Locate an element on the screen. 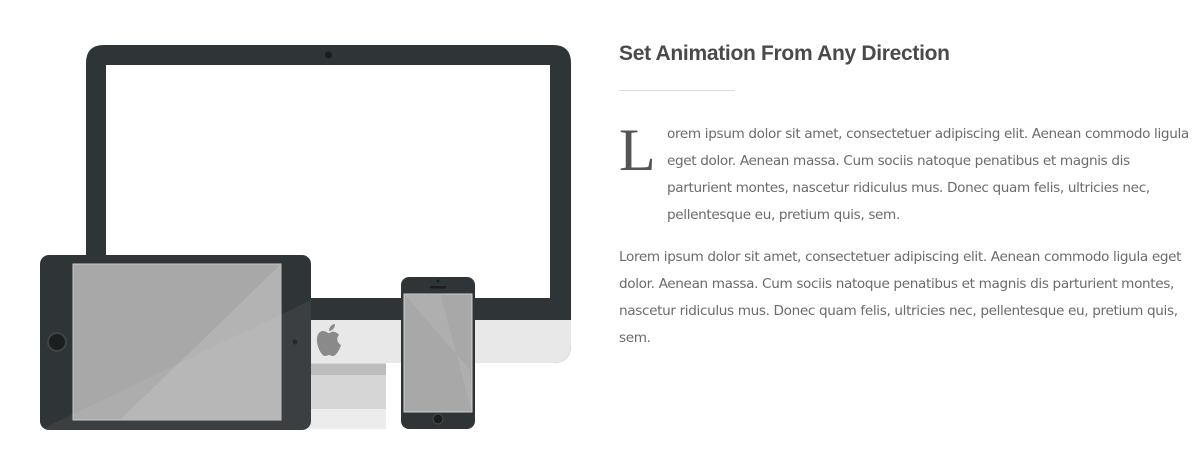 Image resolution: width=1198 pixels, height=454 pixels. title-divider is located at coordinates (677, 90).